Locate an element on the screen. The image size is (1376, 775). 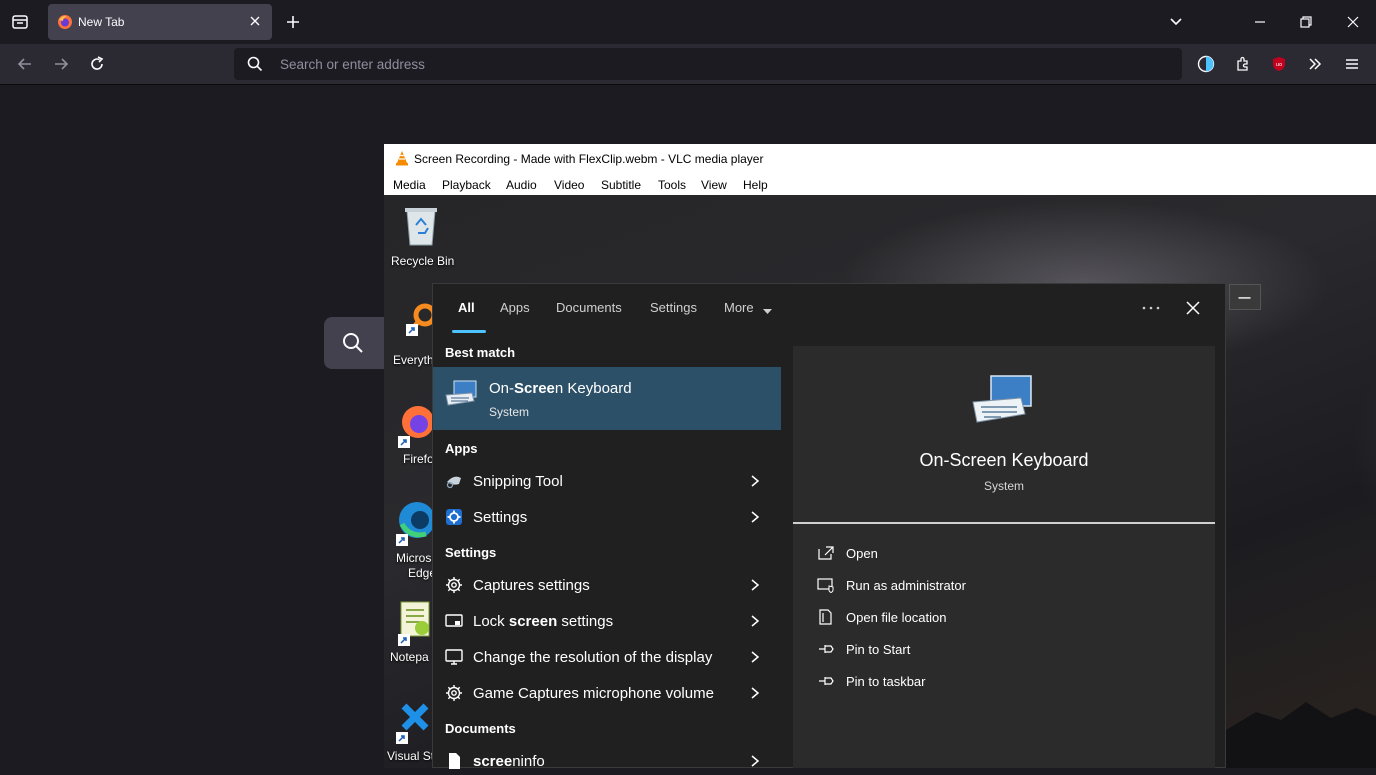
firefox-desktop-icon is located at coordinates (416, 425).